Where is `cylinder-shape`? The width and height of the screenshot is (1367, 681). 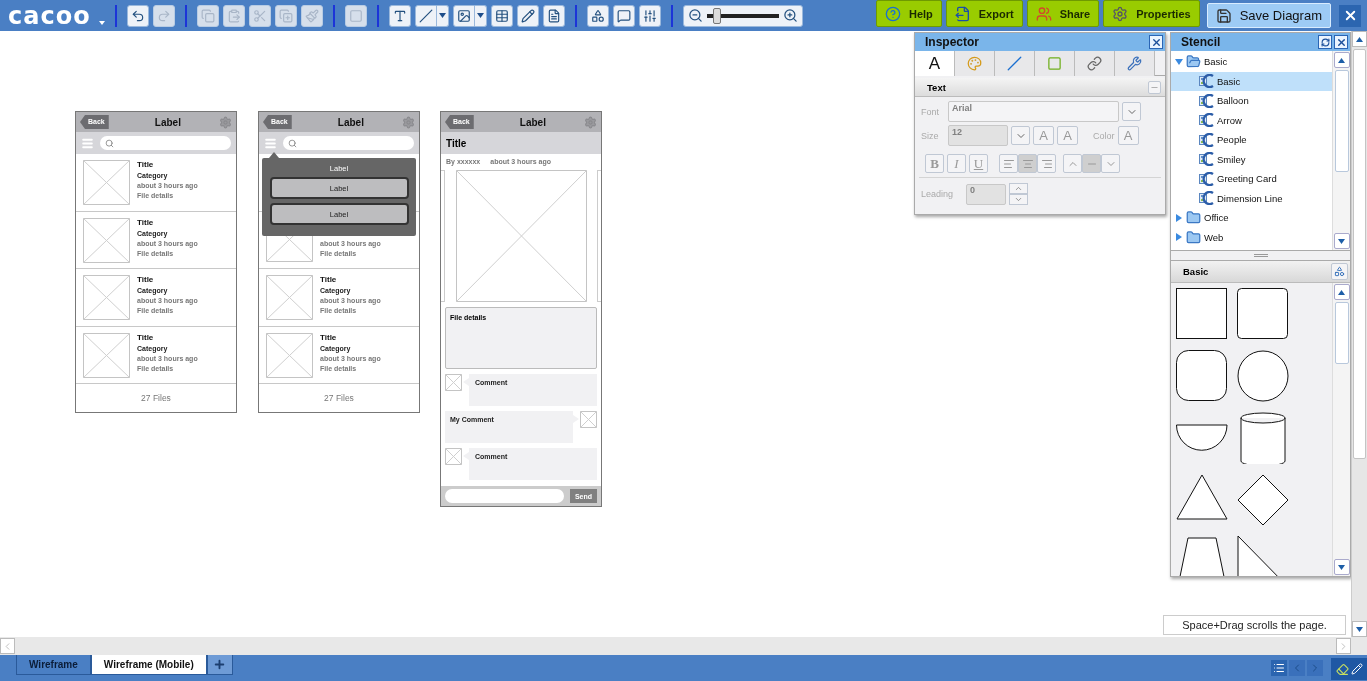
cylinder-shape is located at coordinates (1263, 438).